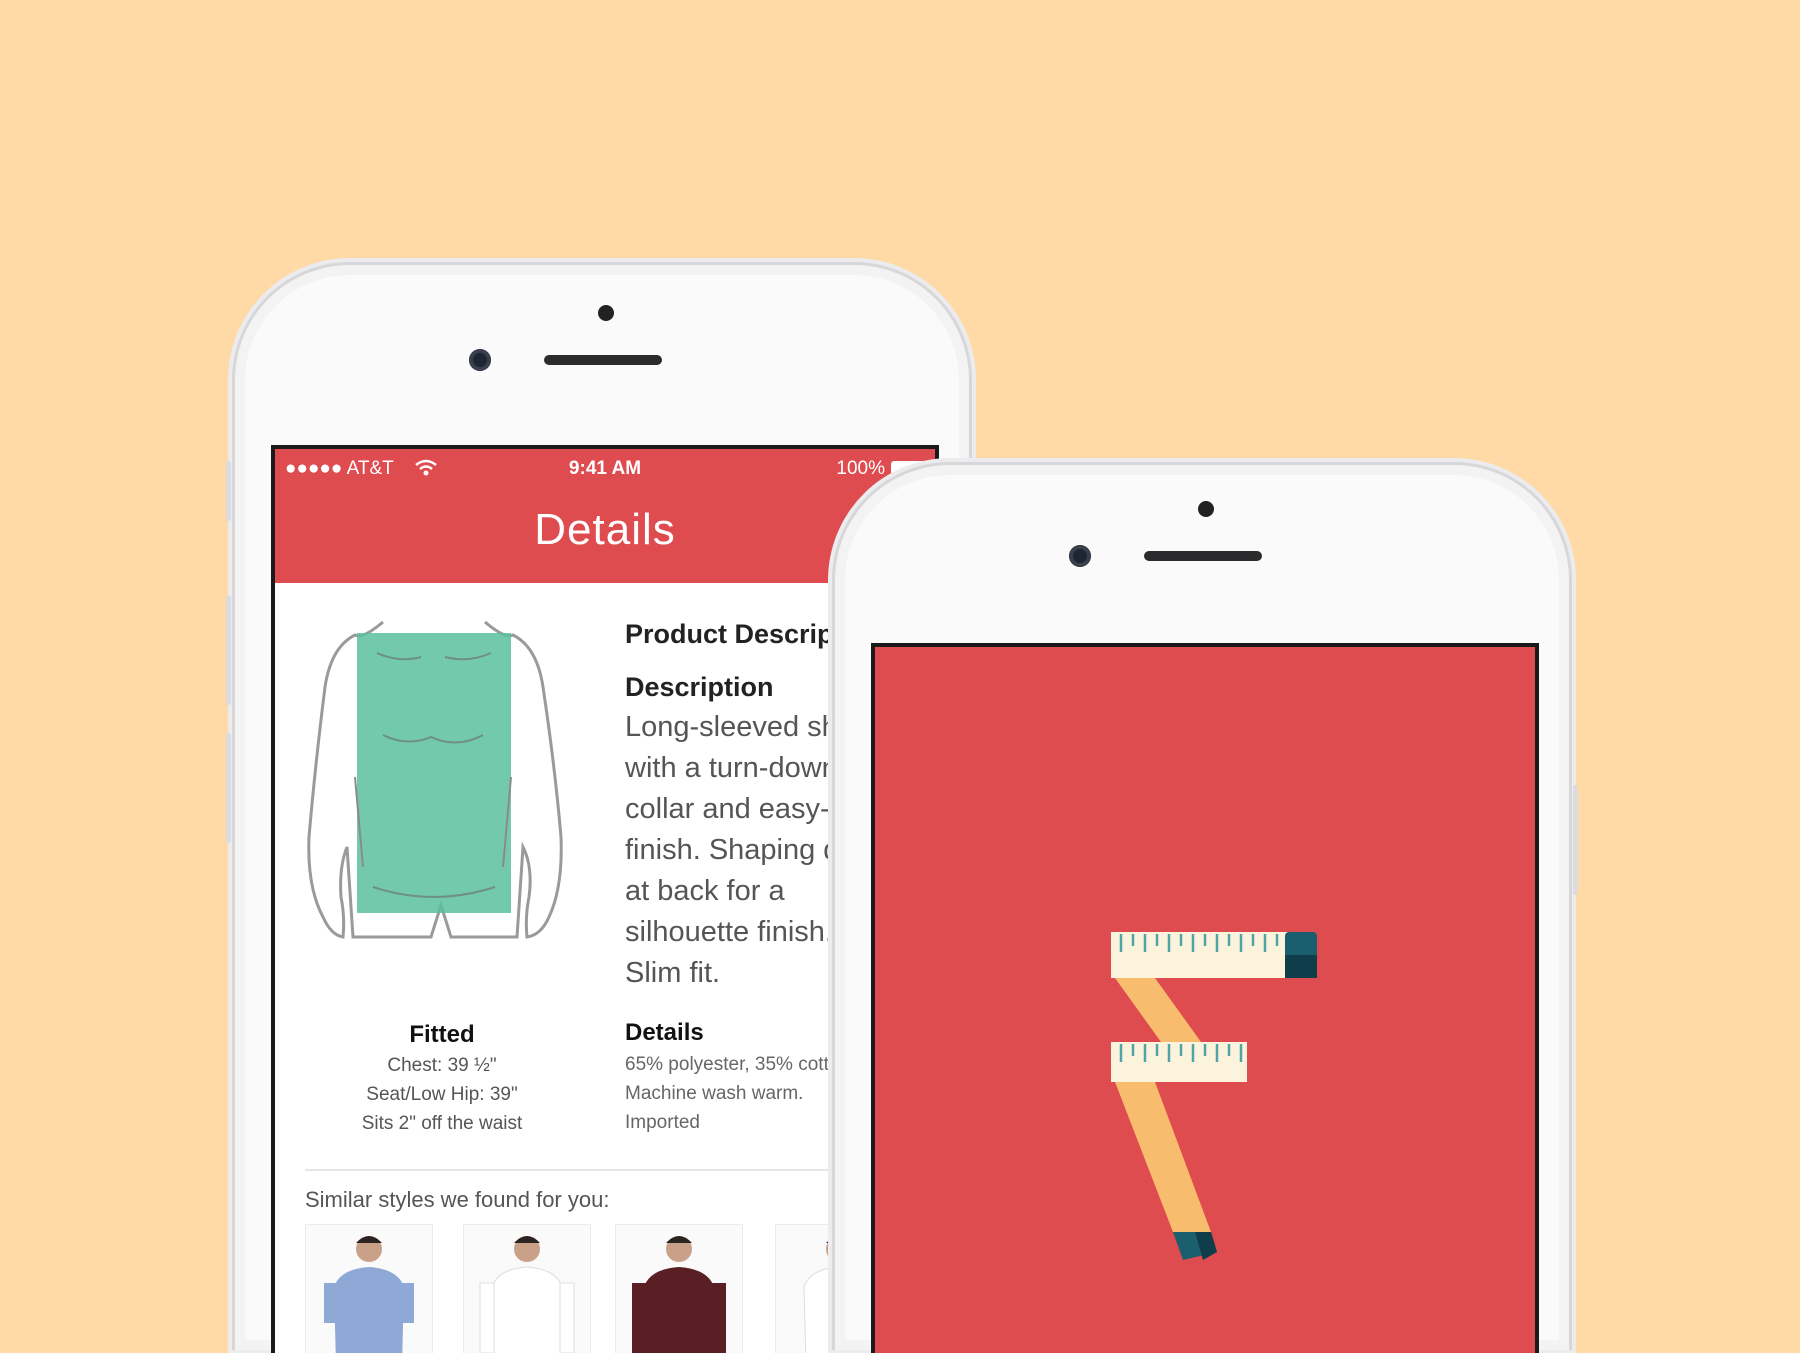  Describe the element at coordinates (442, 1034) in the screenshot. I see `fit-title: Fitted` at that location.